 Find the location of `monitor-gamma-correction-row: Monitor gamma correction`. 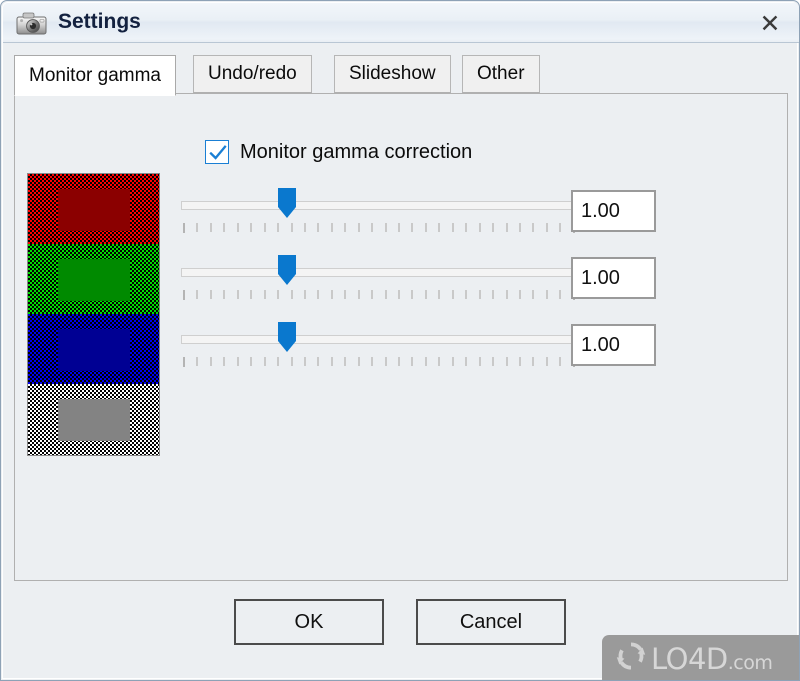

monitor-gamma-correction-row: Monitor gamma correction is located at coordinates (338, 152).